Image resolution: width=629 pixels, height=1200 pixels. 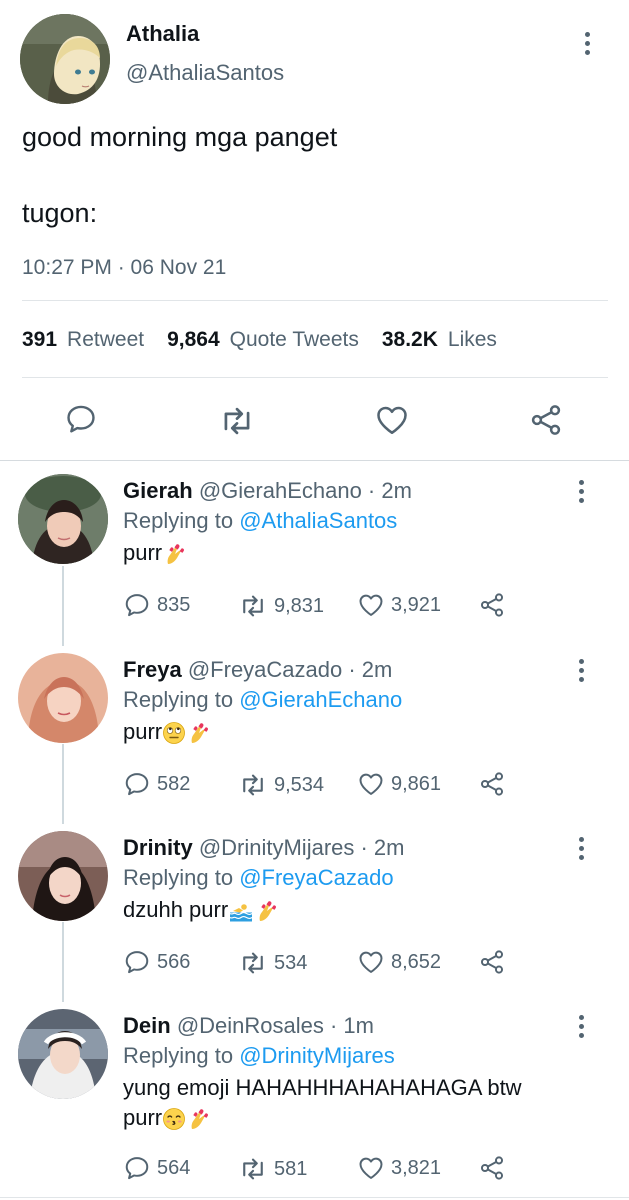 What do you see at coordinates (275, 1025) in the screenshot?
I see `reply-author-handle: @DeinRosales · 1m` at bounding box center [275, 1025].